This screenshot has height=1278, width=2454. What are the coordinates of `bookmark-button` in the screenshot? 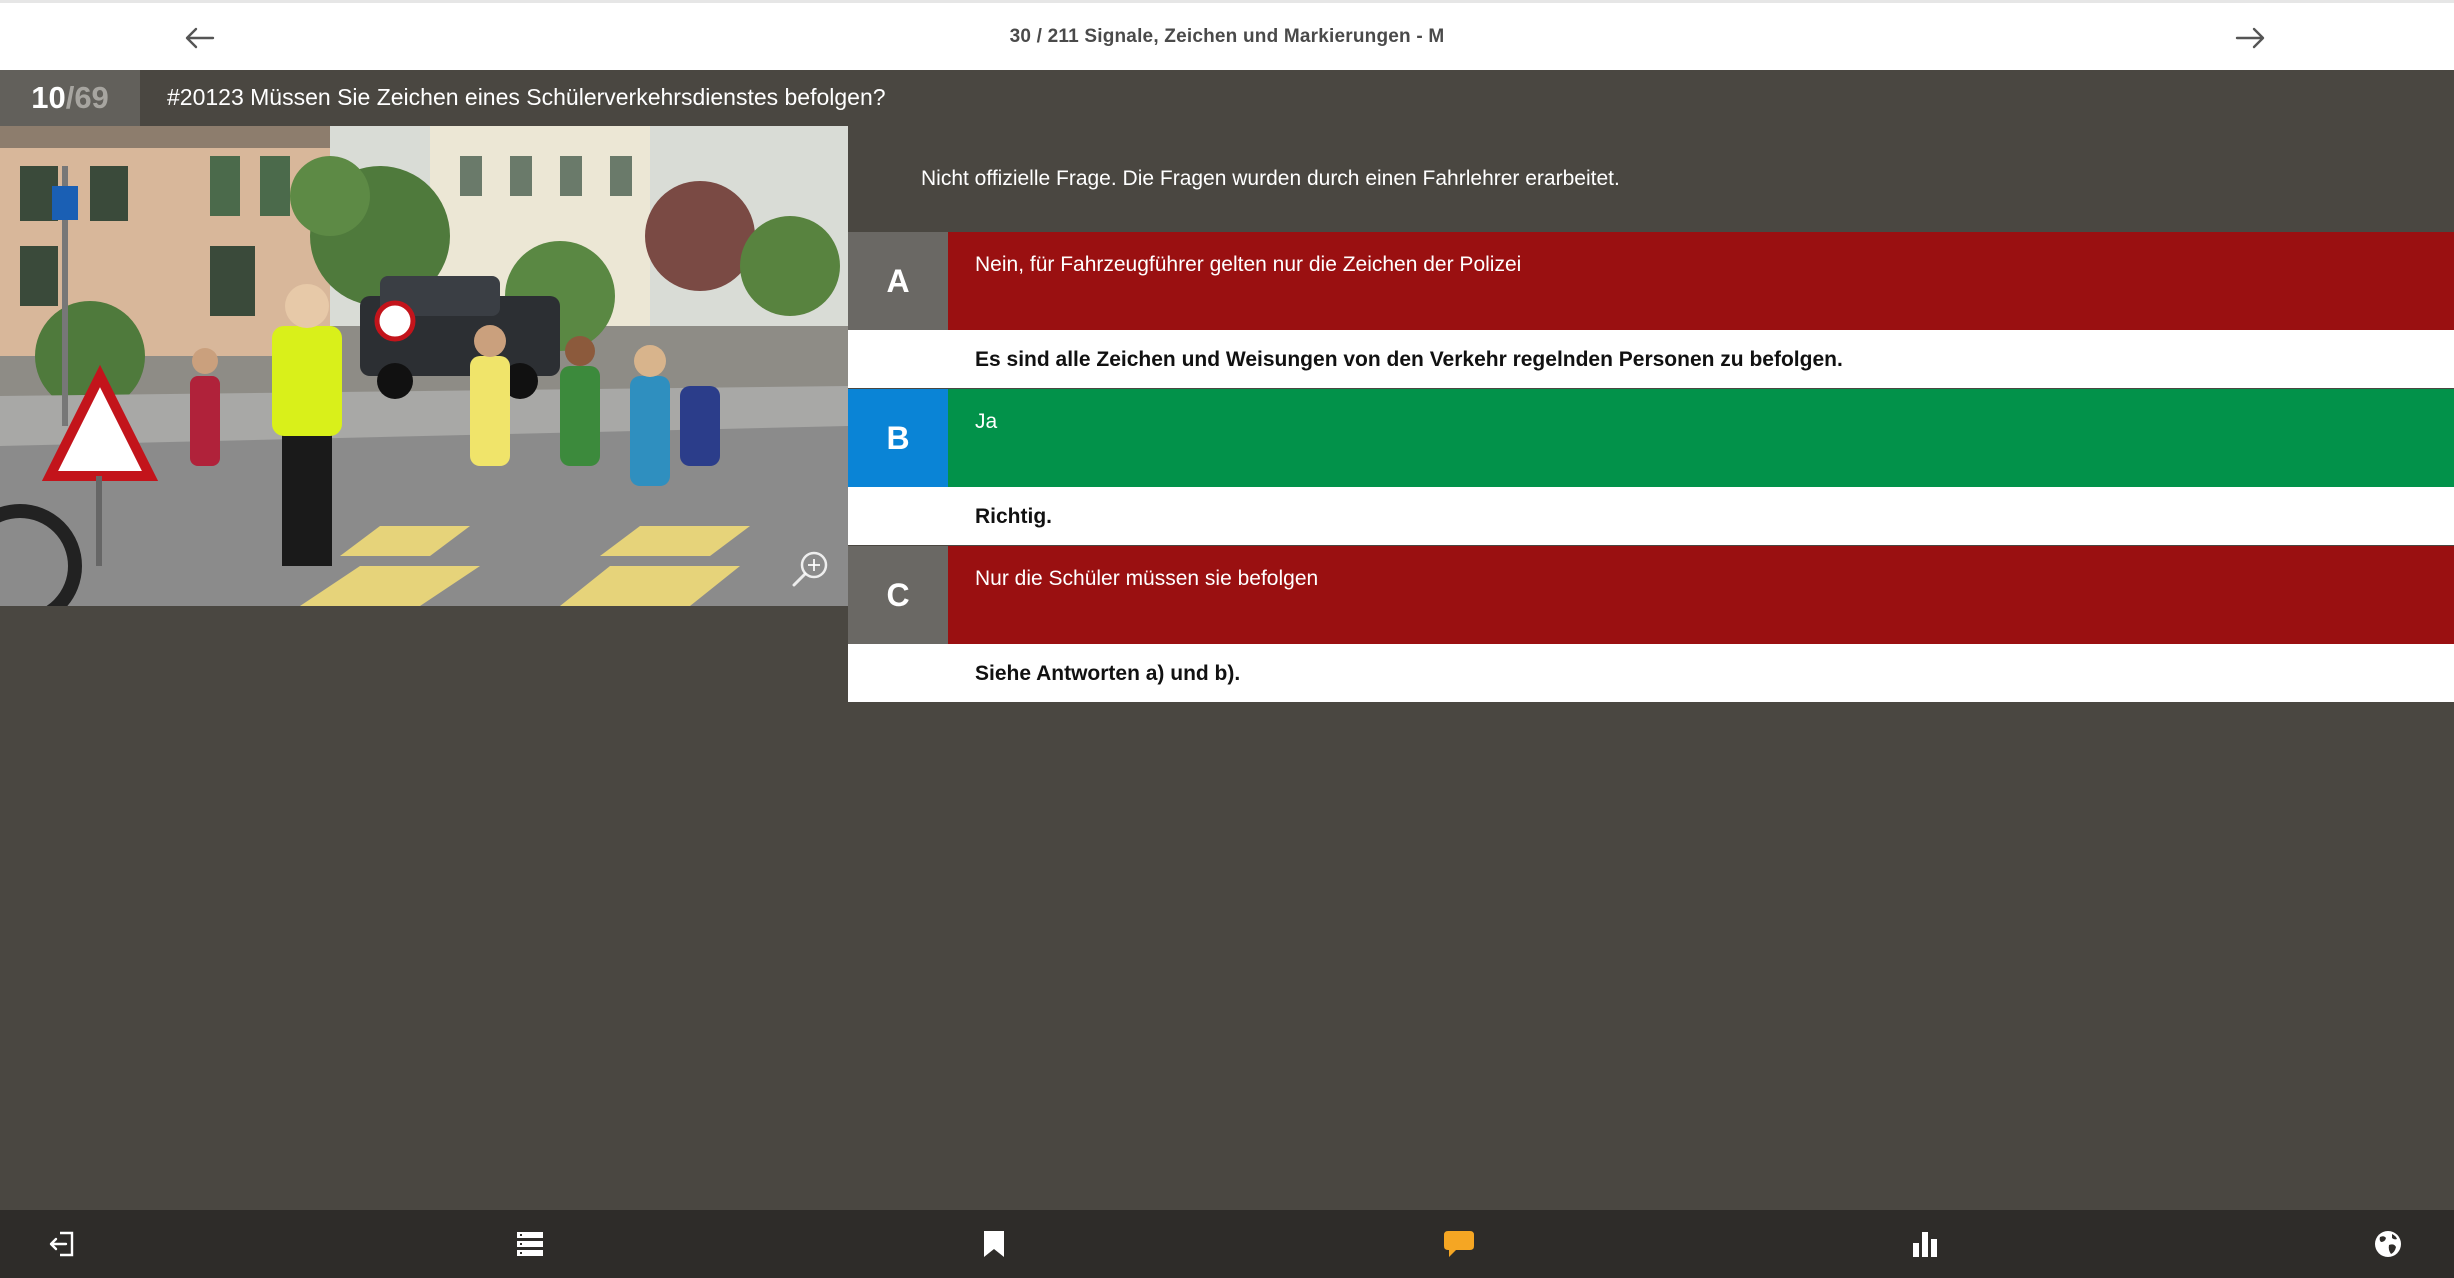 It's located at (994, 1244).